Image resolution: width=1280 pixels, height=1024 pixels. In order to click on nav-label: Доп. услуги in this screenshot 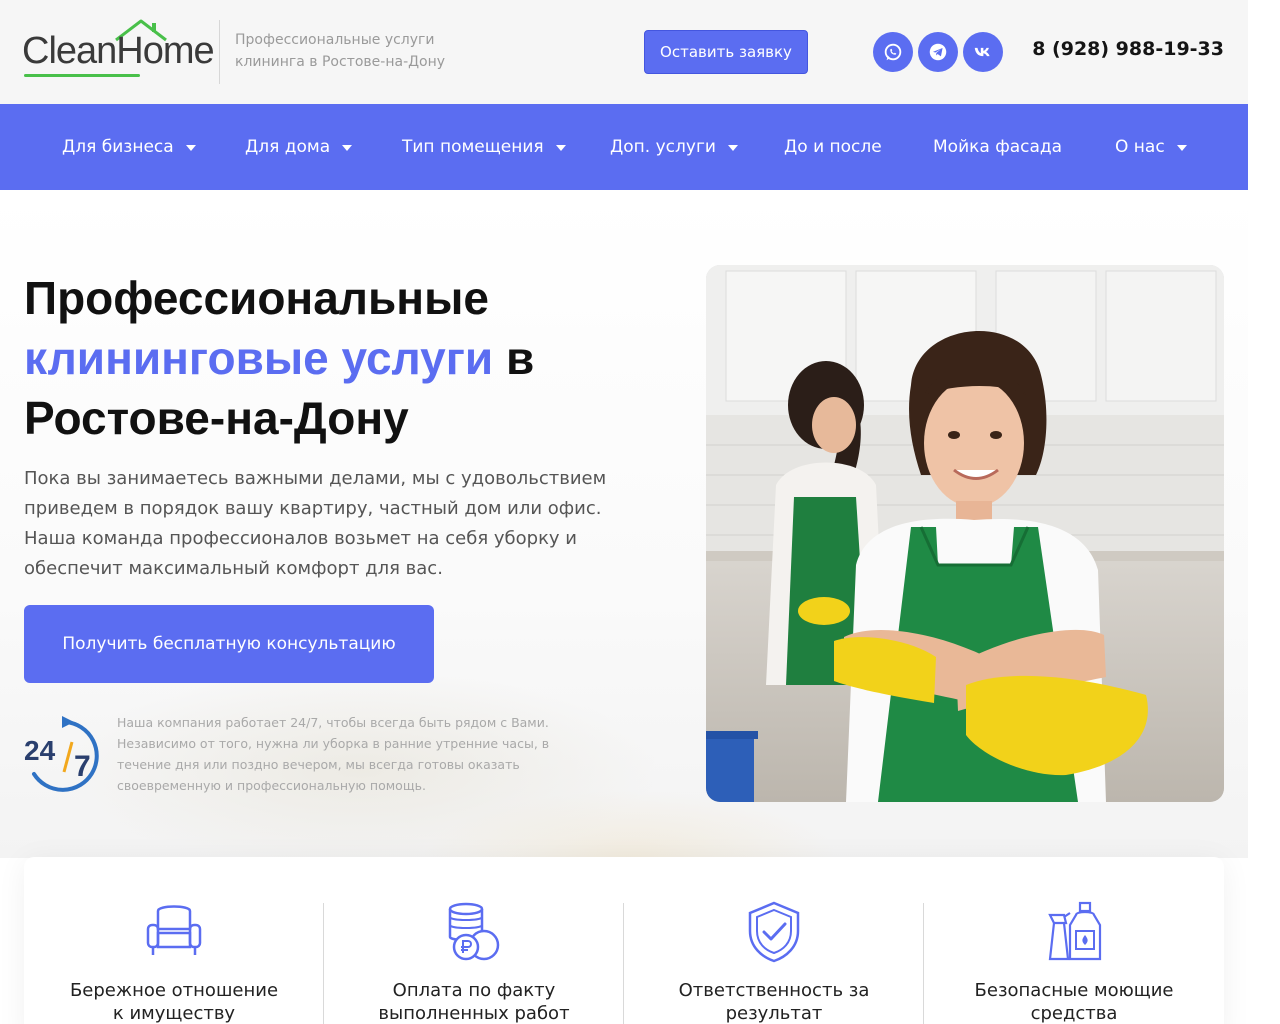, I will do `click(663, 147)`.